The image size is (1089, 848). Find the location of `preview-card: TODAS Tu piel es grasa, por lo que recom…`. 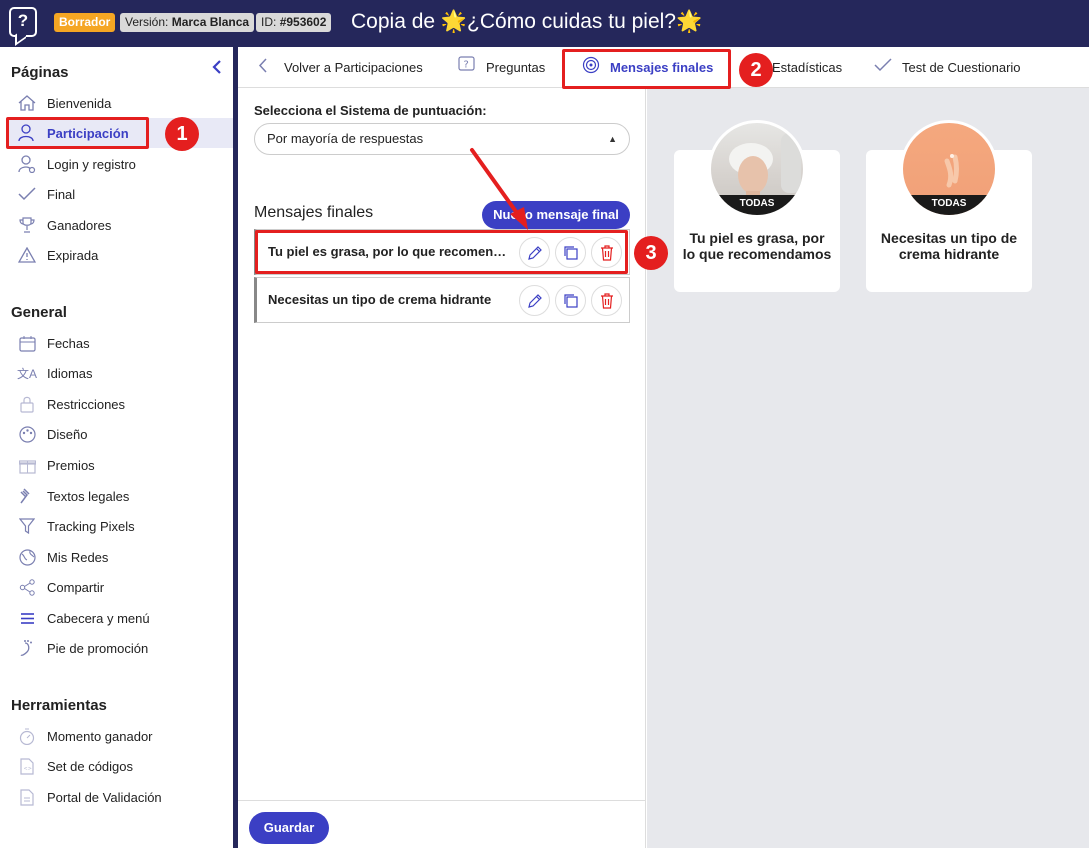

preview-card: TODAS Tu piel es grasa, por lo que recom… is located at coordinates (757, 206).